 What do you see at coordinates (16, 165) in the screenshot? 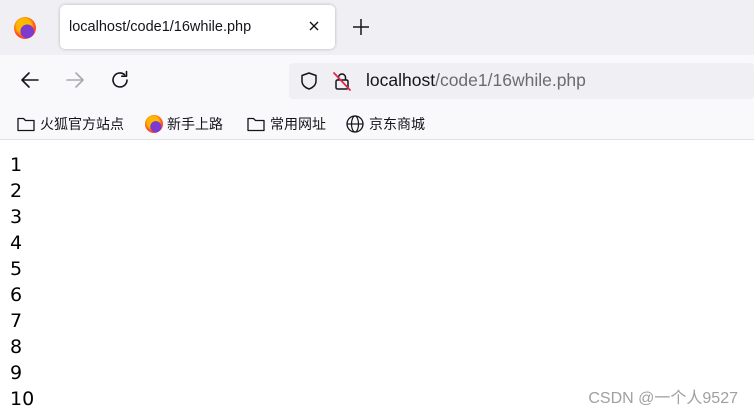
I see `output-line: 1` at bounding box center [16, 165].